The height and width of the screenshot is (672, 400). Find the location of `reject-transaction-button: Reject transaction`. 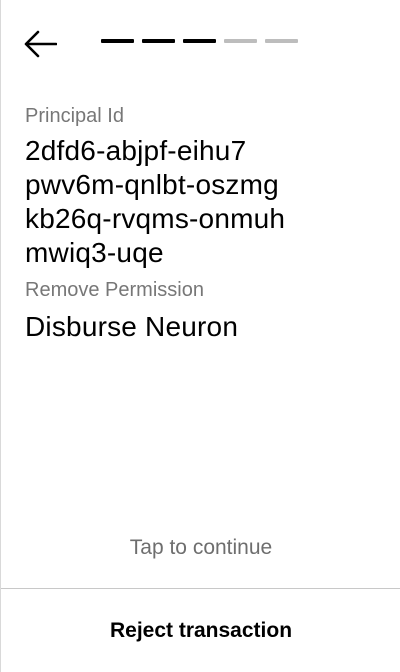

reject-transaction-button: Reject transaction is located at coordinates (200, 630).